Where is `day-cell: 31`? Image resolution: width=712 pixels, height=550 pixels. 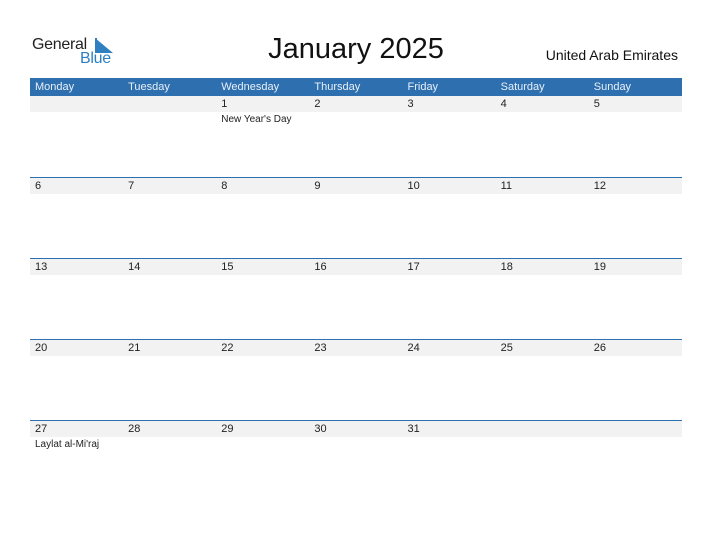 day-cell: 31 is located at coordinates (449, 435).